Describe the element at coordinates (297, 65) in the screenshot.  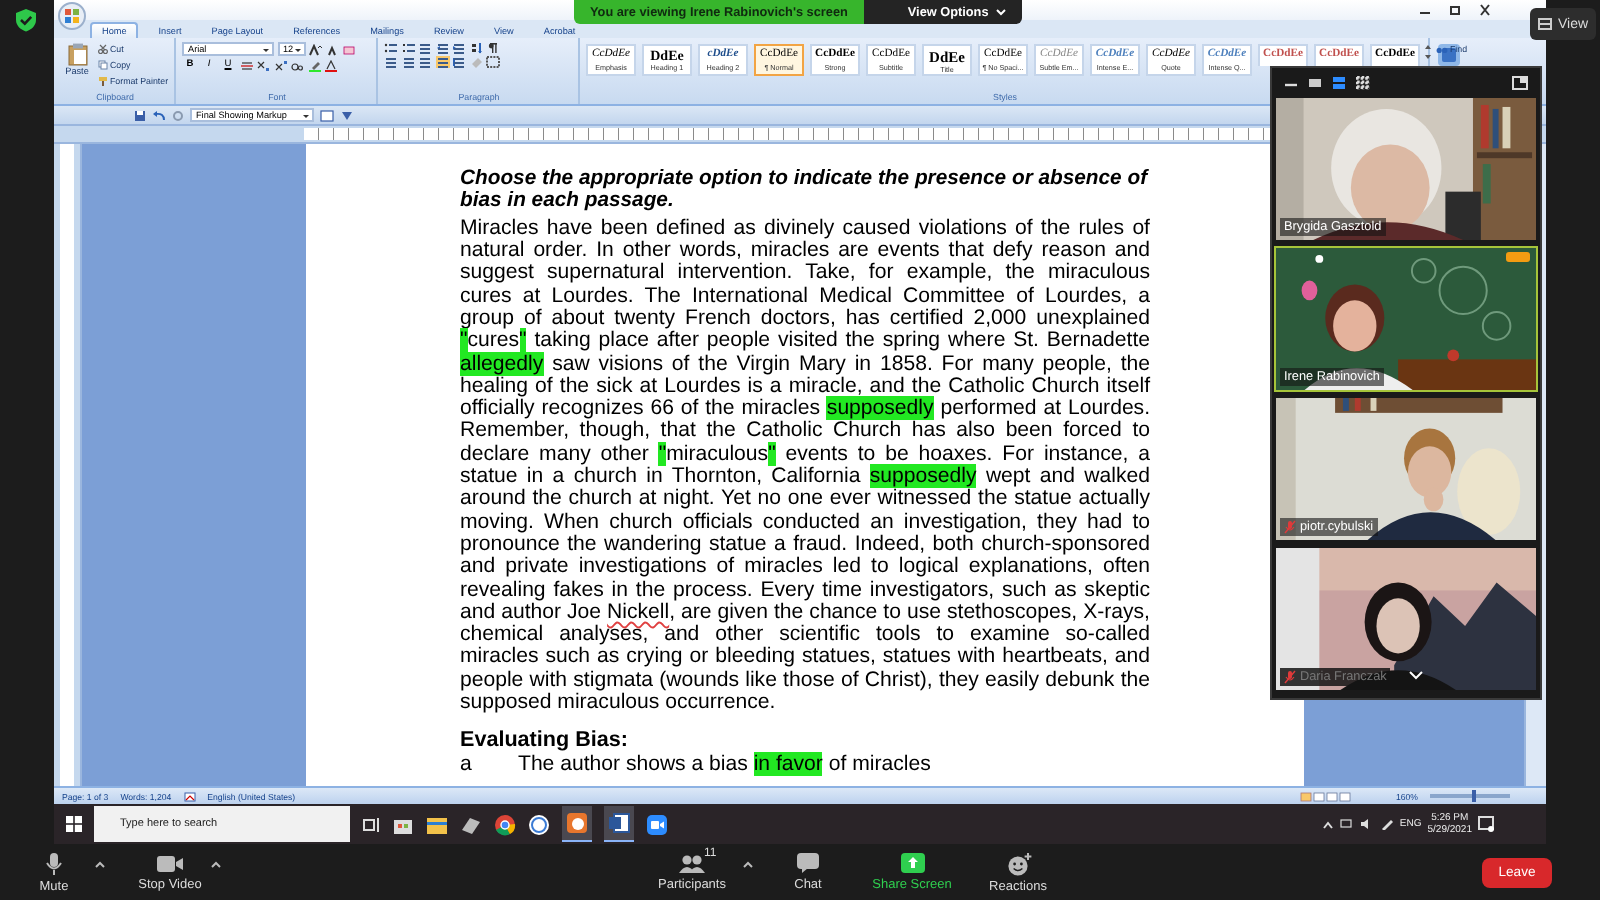
I see `change-case-icon` at that location.